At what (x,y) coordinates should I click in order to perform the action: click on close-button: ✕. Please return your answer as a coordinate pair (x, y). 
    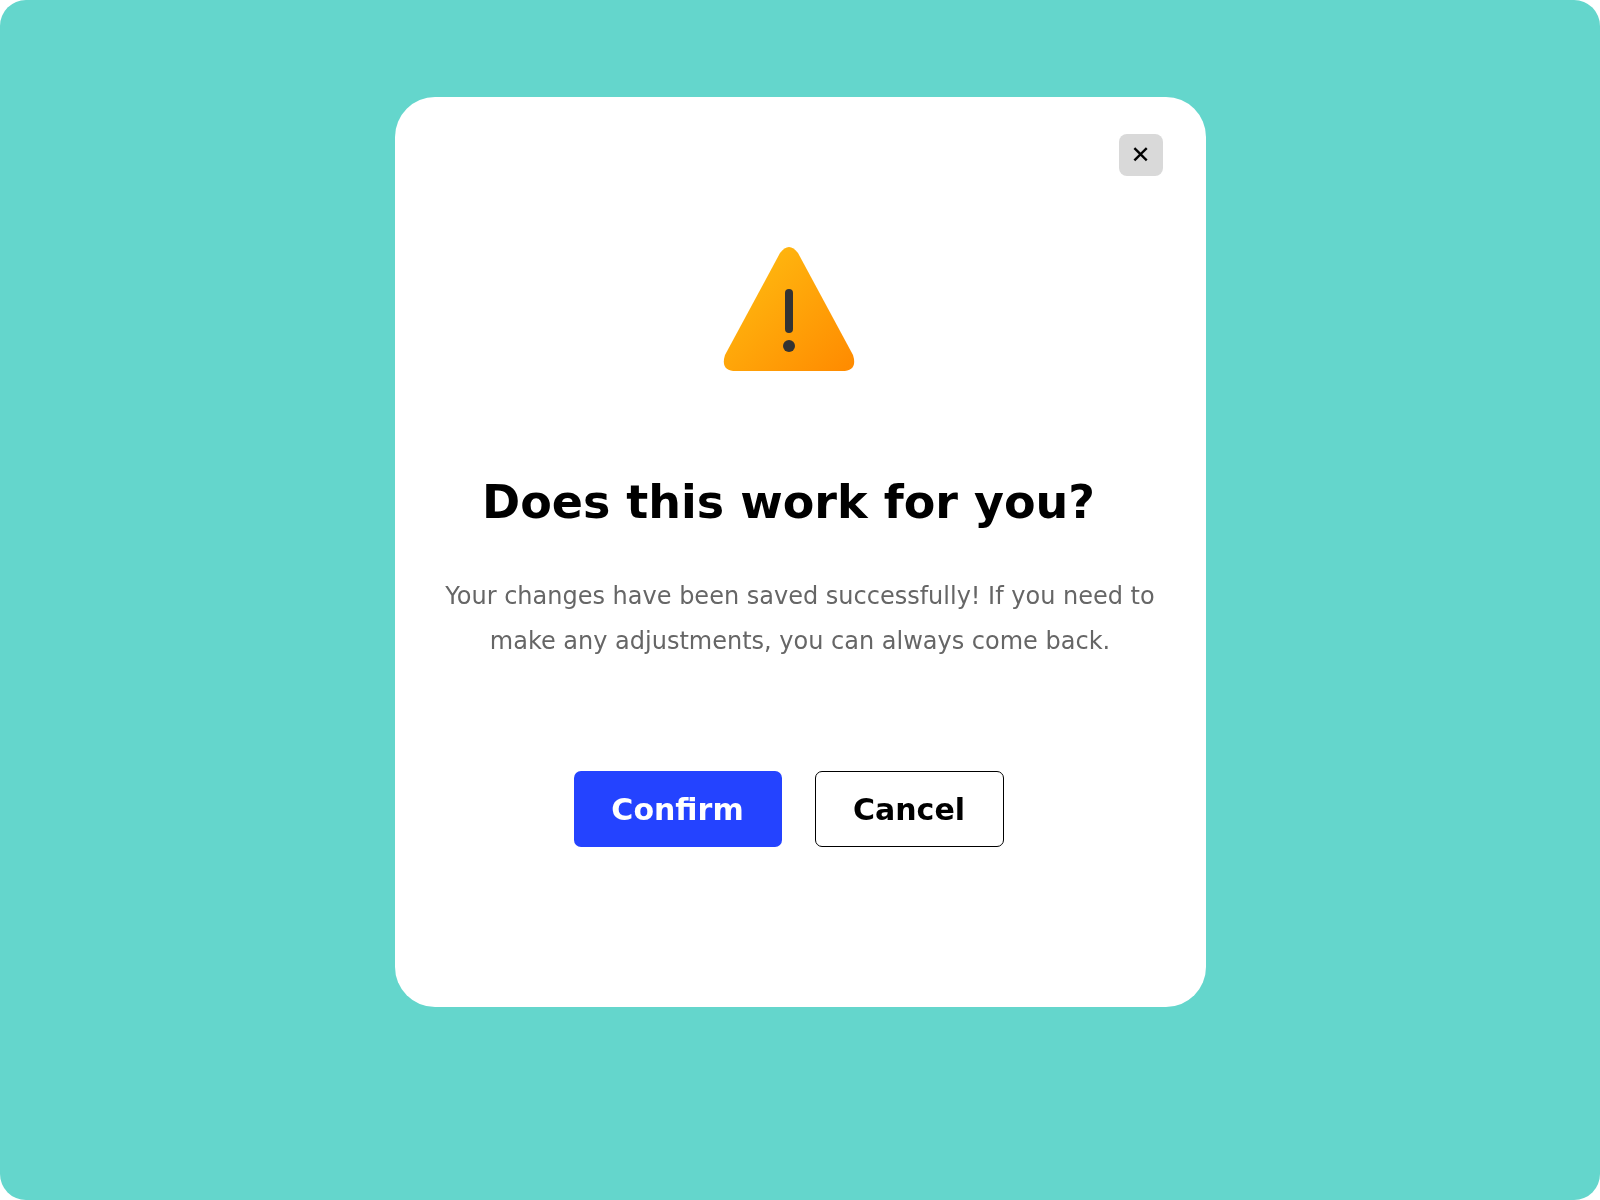
    Looking at the image, I should click on (1140, 155).